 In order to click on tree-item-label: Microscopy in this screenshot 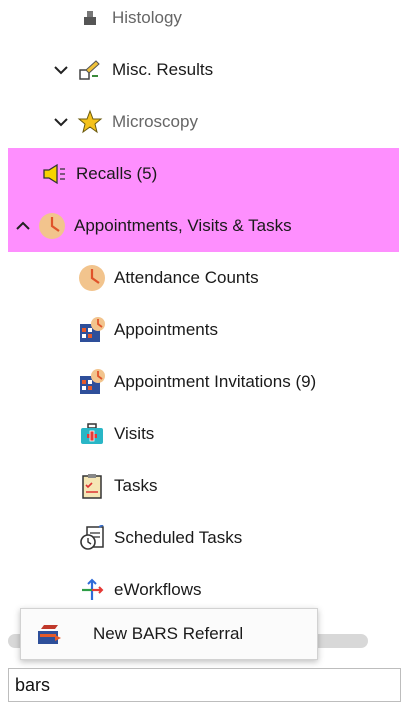, I will do `click(155, 121)`.